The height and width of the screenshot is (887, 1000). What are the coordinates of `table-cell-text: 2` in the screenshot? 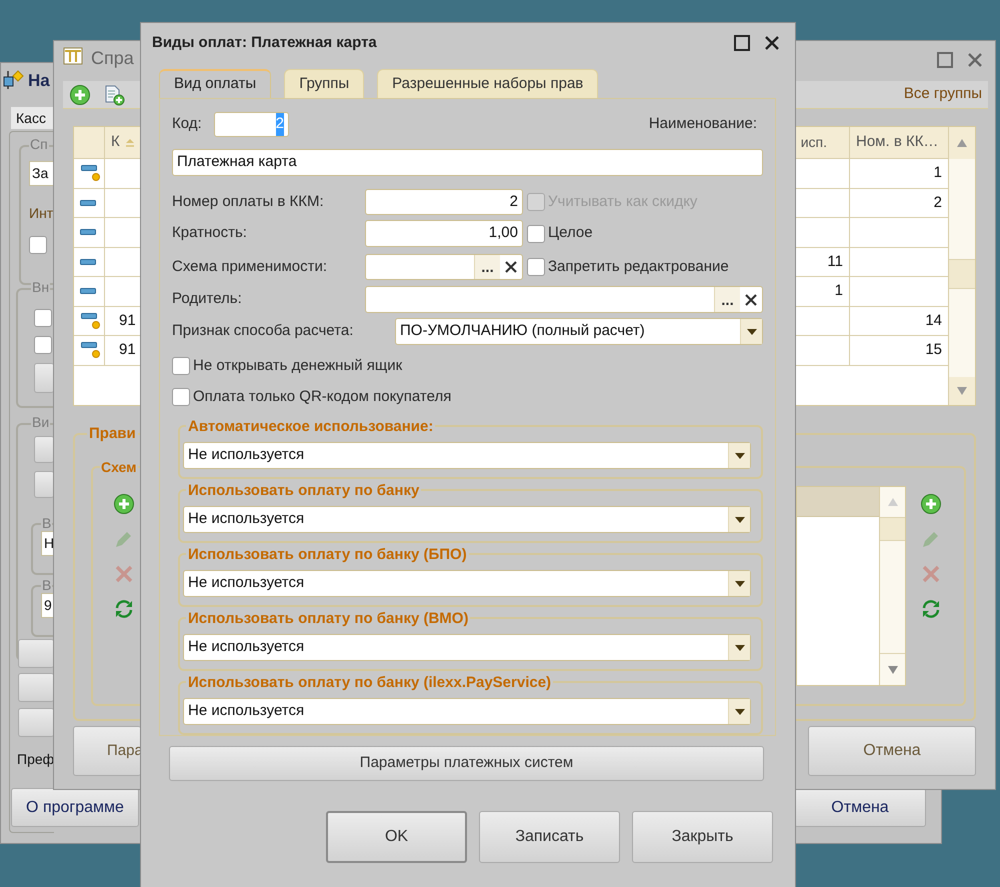 It's located at (938, 202).